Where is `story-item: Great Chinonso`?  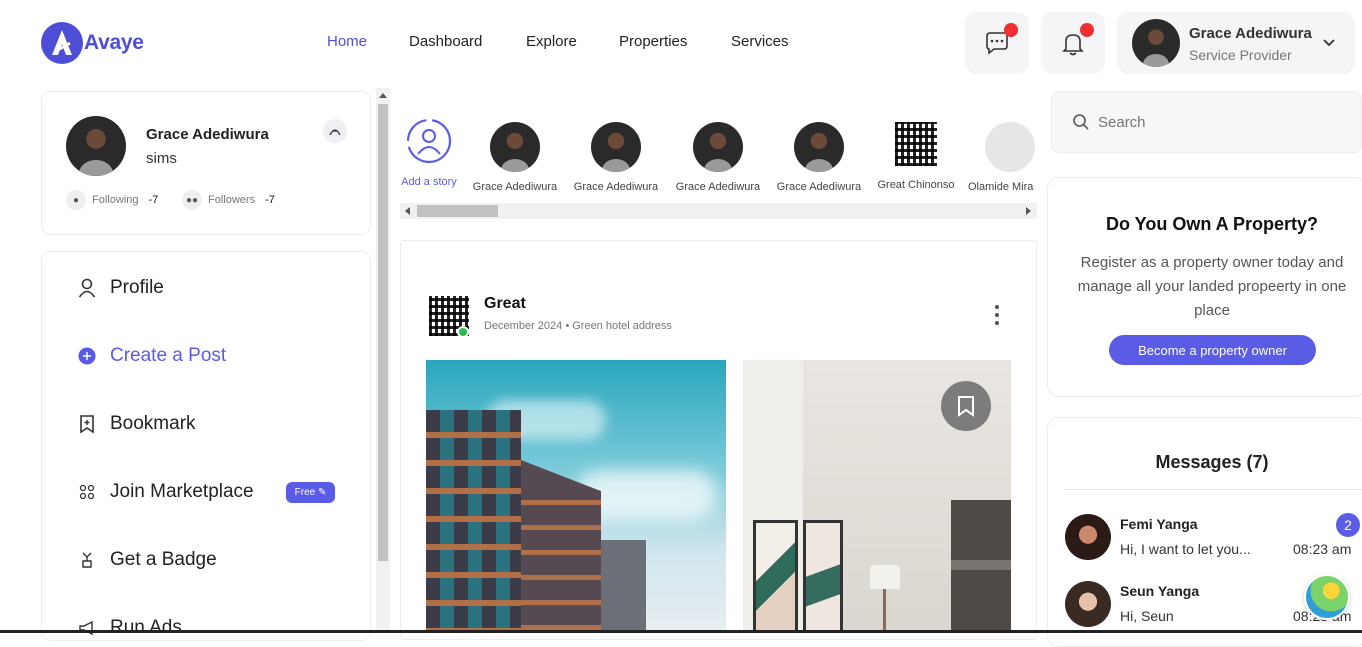 story-item: Great Chinonso is located at coordinates (916, 156).